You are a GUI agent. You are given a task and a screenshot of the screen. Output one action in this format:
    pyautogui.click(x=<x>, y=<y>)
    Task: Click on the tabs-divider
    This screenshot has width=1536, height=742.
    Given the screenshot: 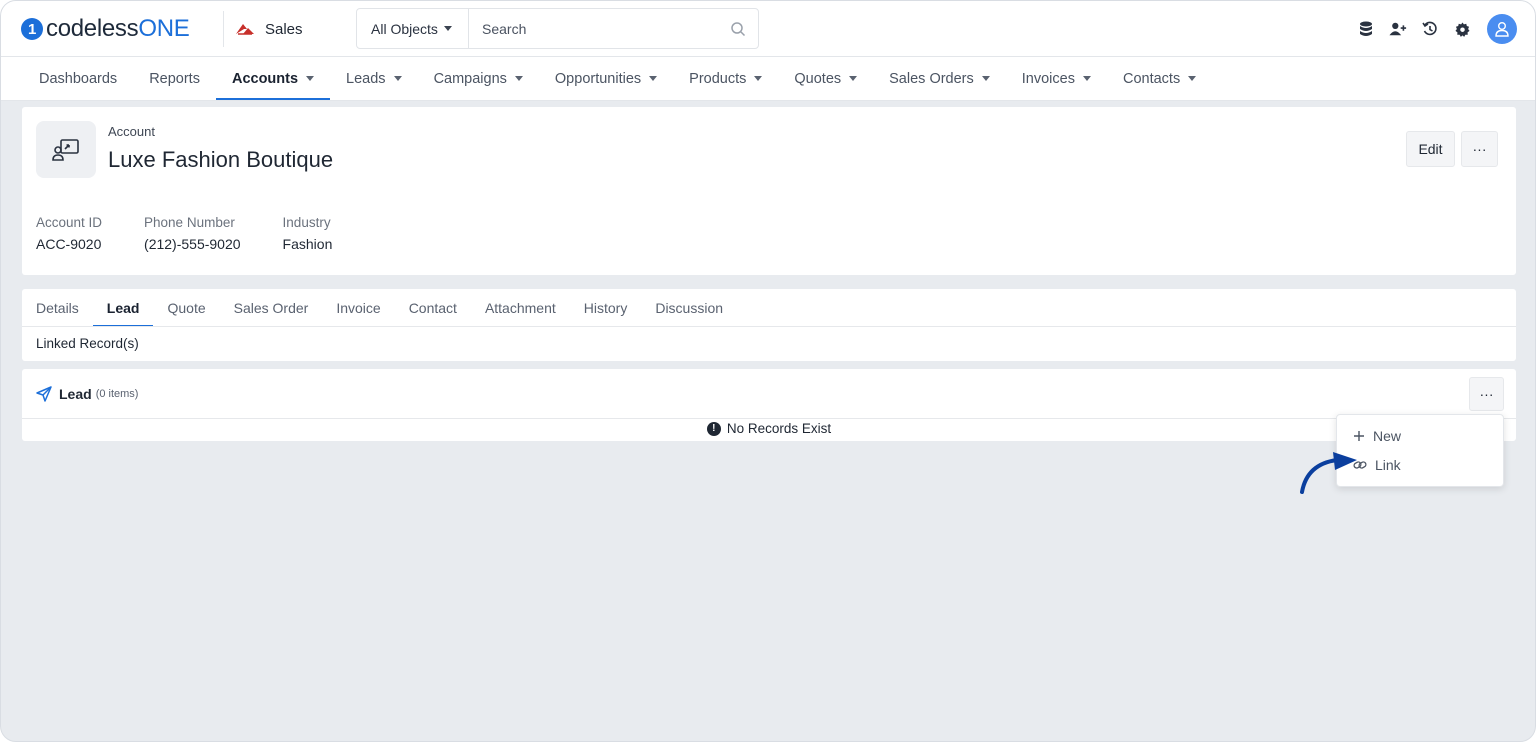 What is the action you would take?
    pyautogui.click(x=769, y=326)
    